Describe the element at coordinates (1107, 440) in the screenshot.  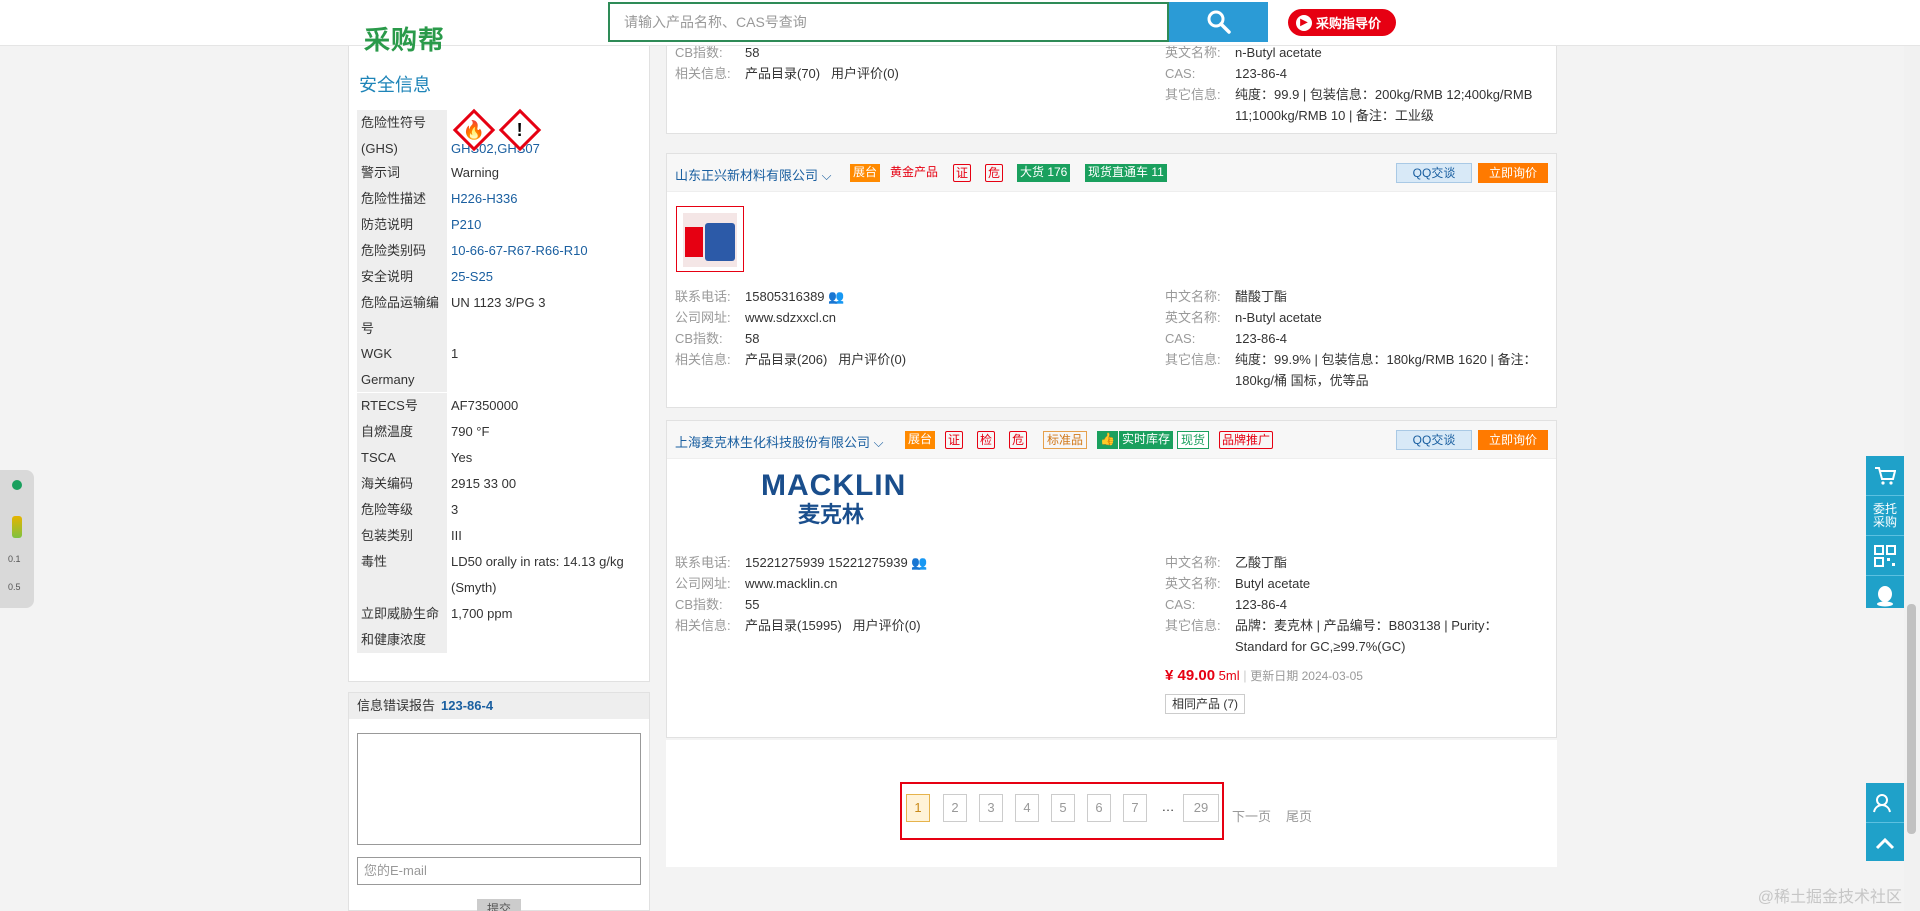
I see `thumbs-up-icon: 👍` at that location.